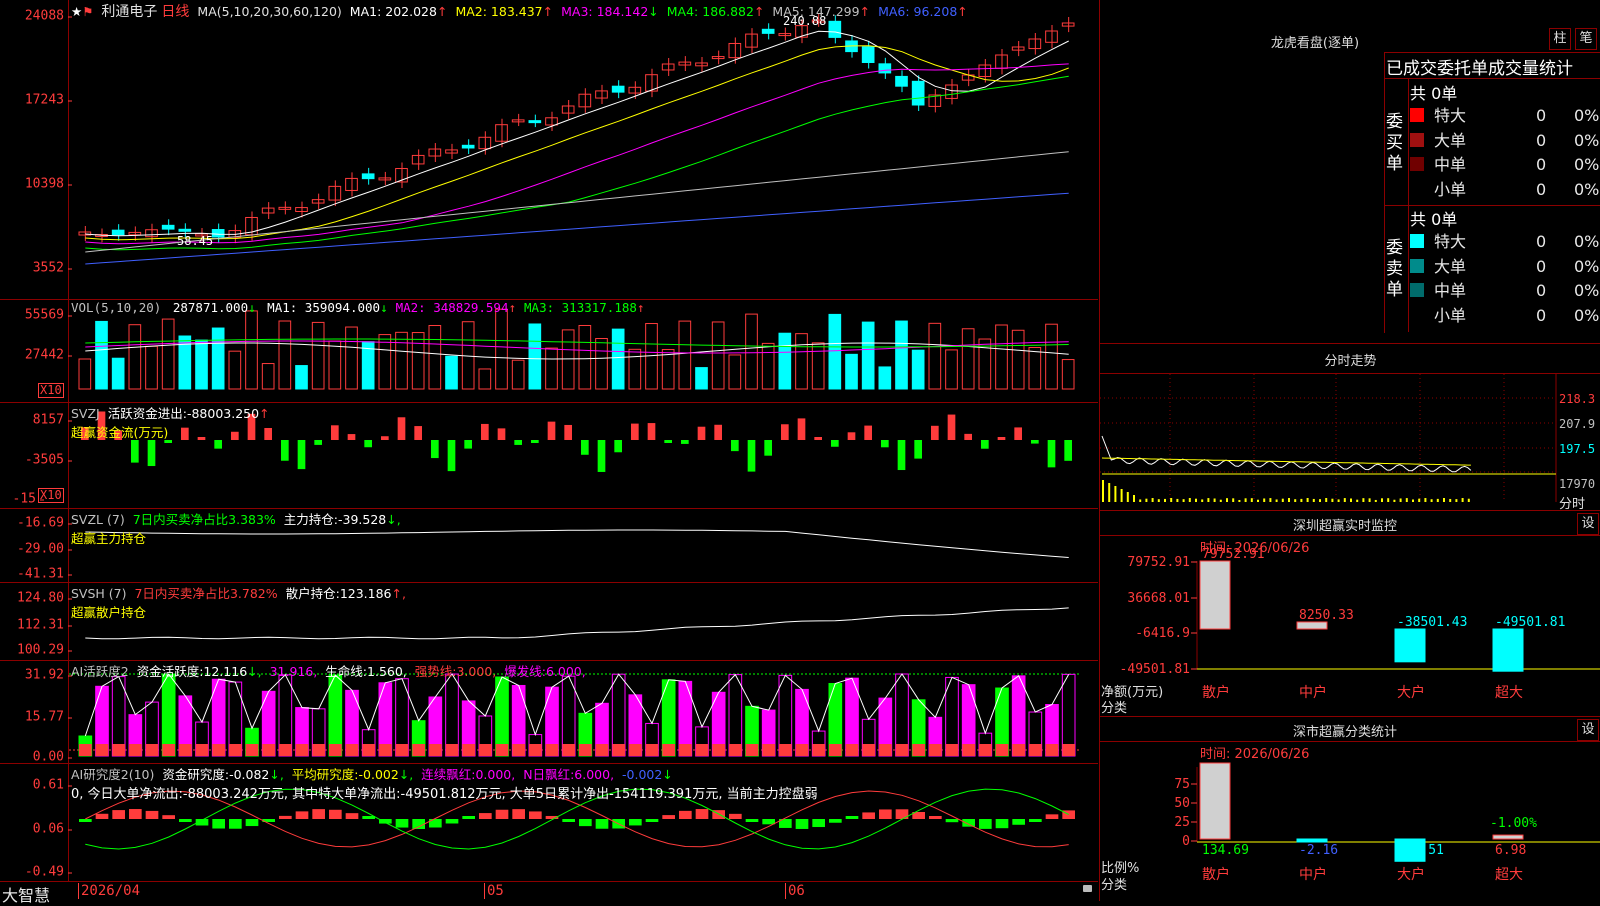  Describe the element at coordinates (109, 538) in the screenshot. I see `svzl-line2: 超赢主力持仓` at that location.